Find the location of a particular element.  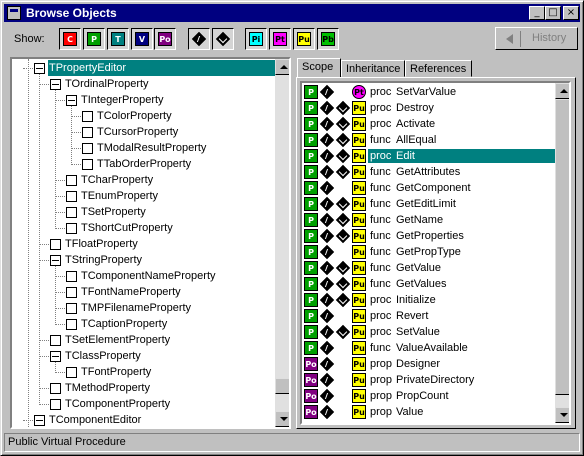

tree-node-integerproperty: TIntegerProperty is located at coordinates (143, 100).